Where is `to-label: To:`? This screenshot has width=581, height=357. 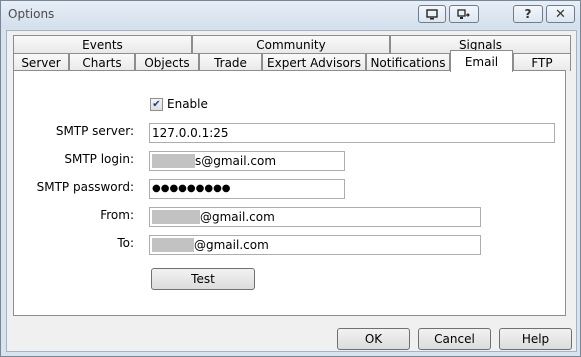 to-label: To: is located at coordinates (125, 243).